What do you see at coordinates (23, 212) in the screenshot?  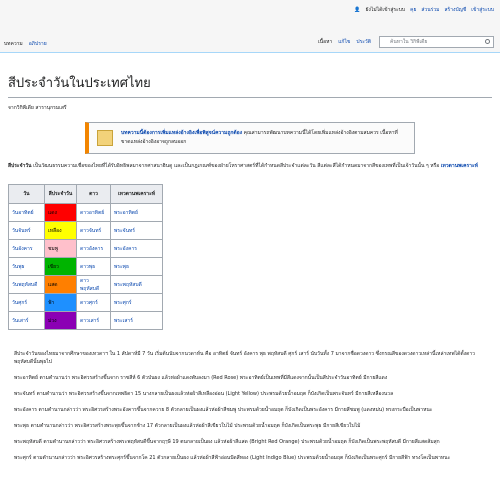 I see `day-cell-text: วันอาทิตย์` at bounding box center [23, 212].